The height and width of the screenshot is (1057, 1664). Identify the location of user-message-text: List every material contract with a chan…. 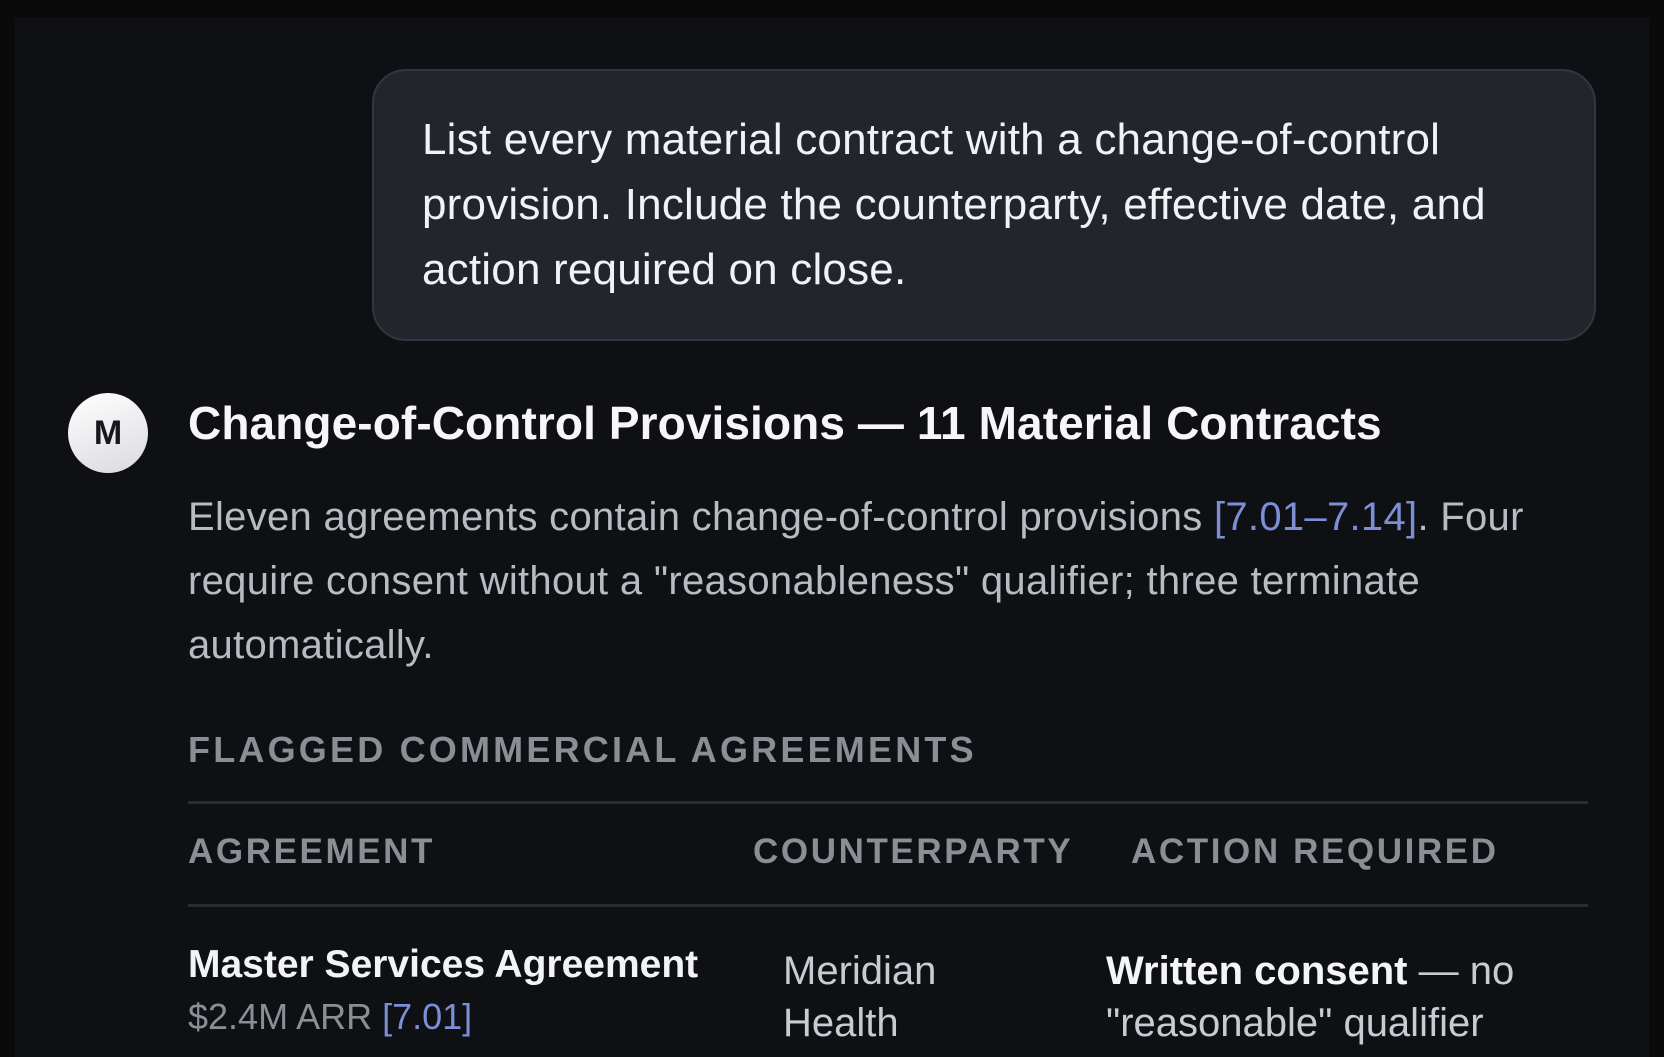
(954, 204).